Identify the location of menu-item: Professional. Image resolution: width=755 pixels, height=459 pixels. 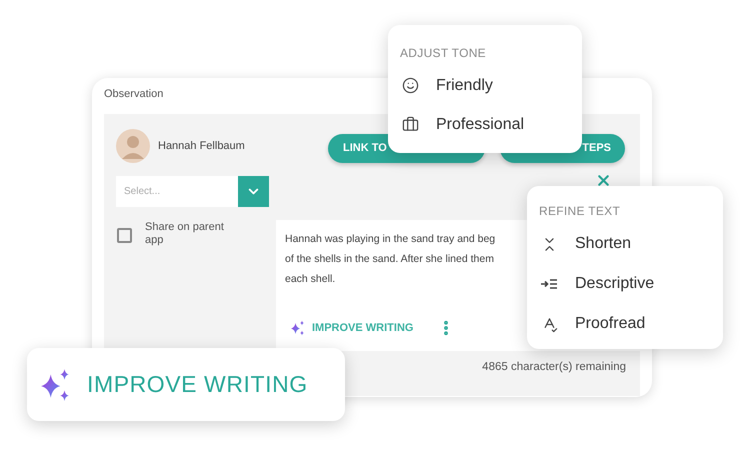
(491, 124).